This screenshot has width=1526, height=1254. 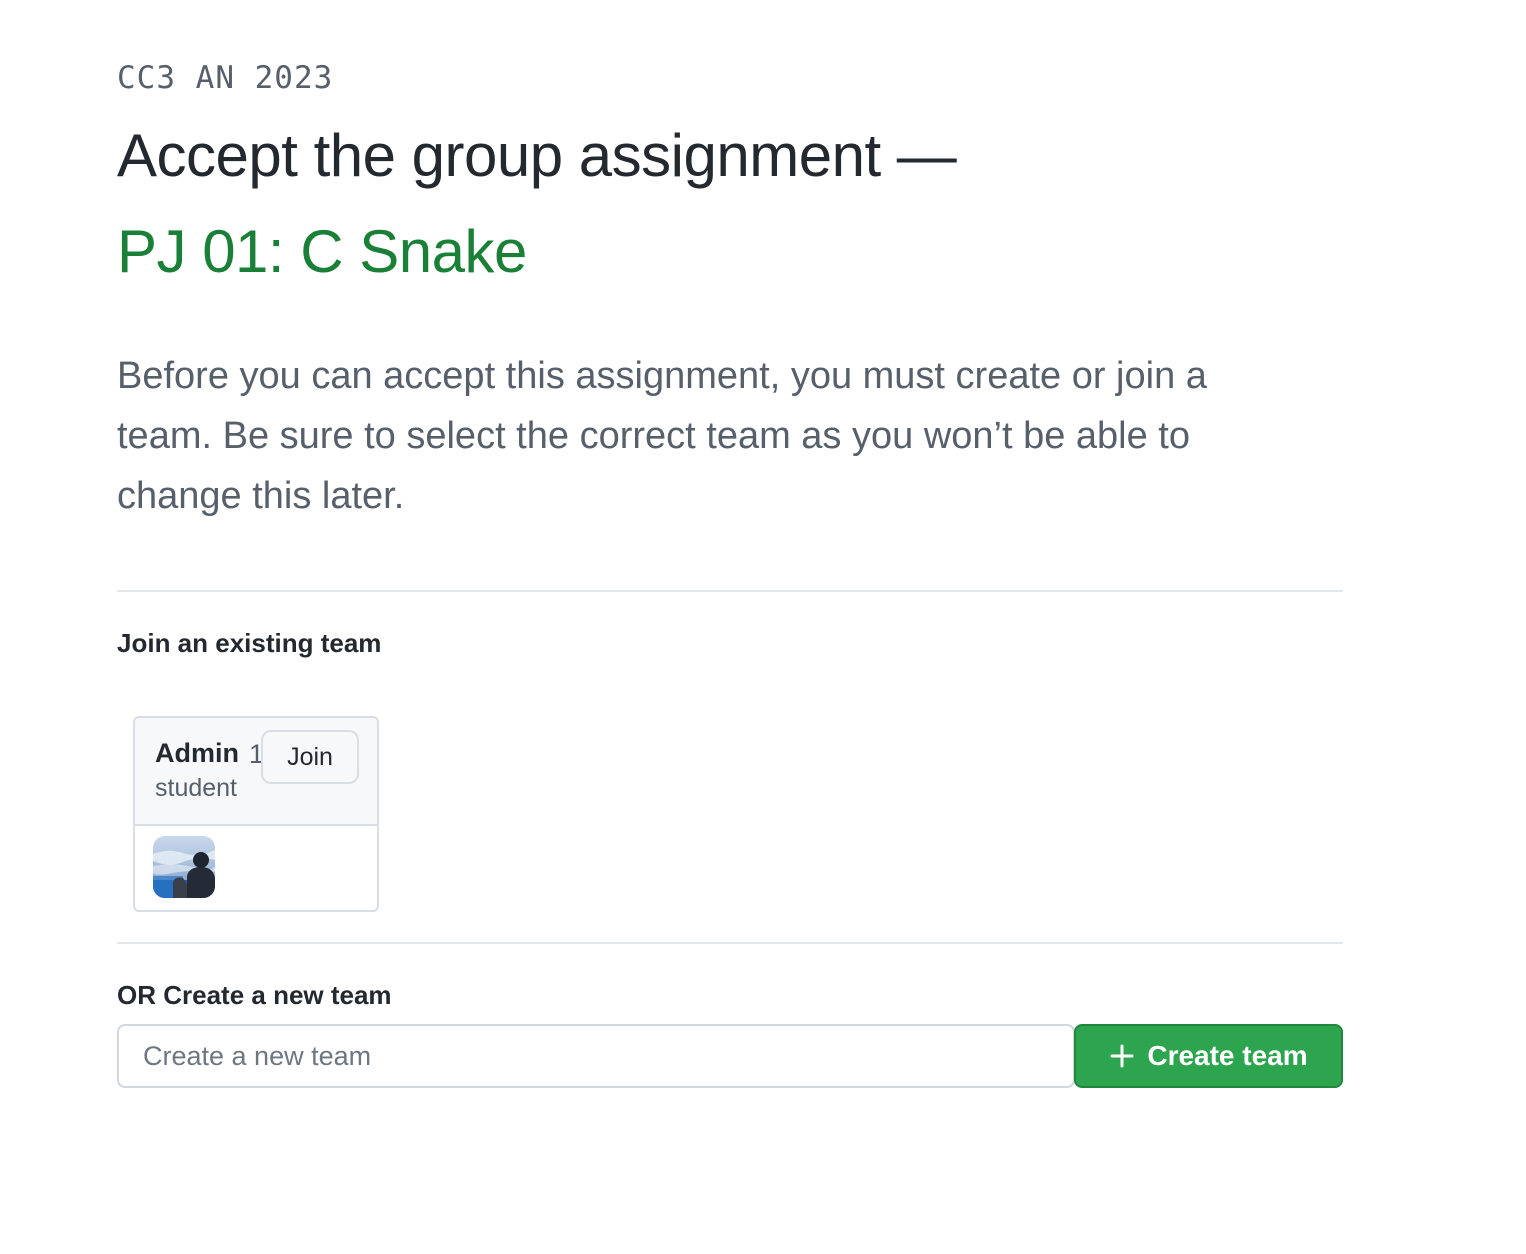 What do you see at coordinates (249, 643) in the screenshot?
I see `join-team-heading: Join an existing team` at bounding box center [249, 643].